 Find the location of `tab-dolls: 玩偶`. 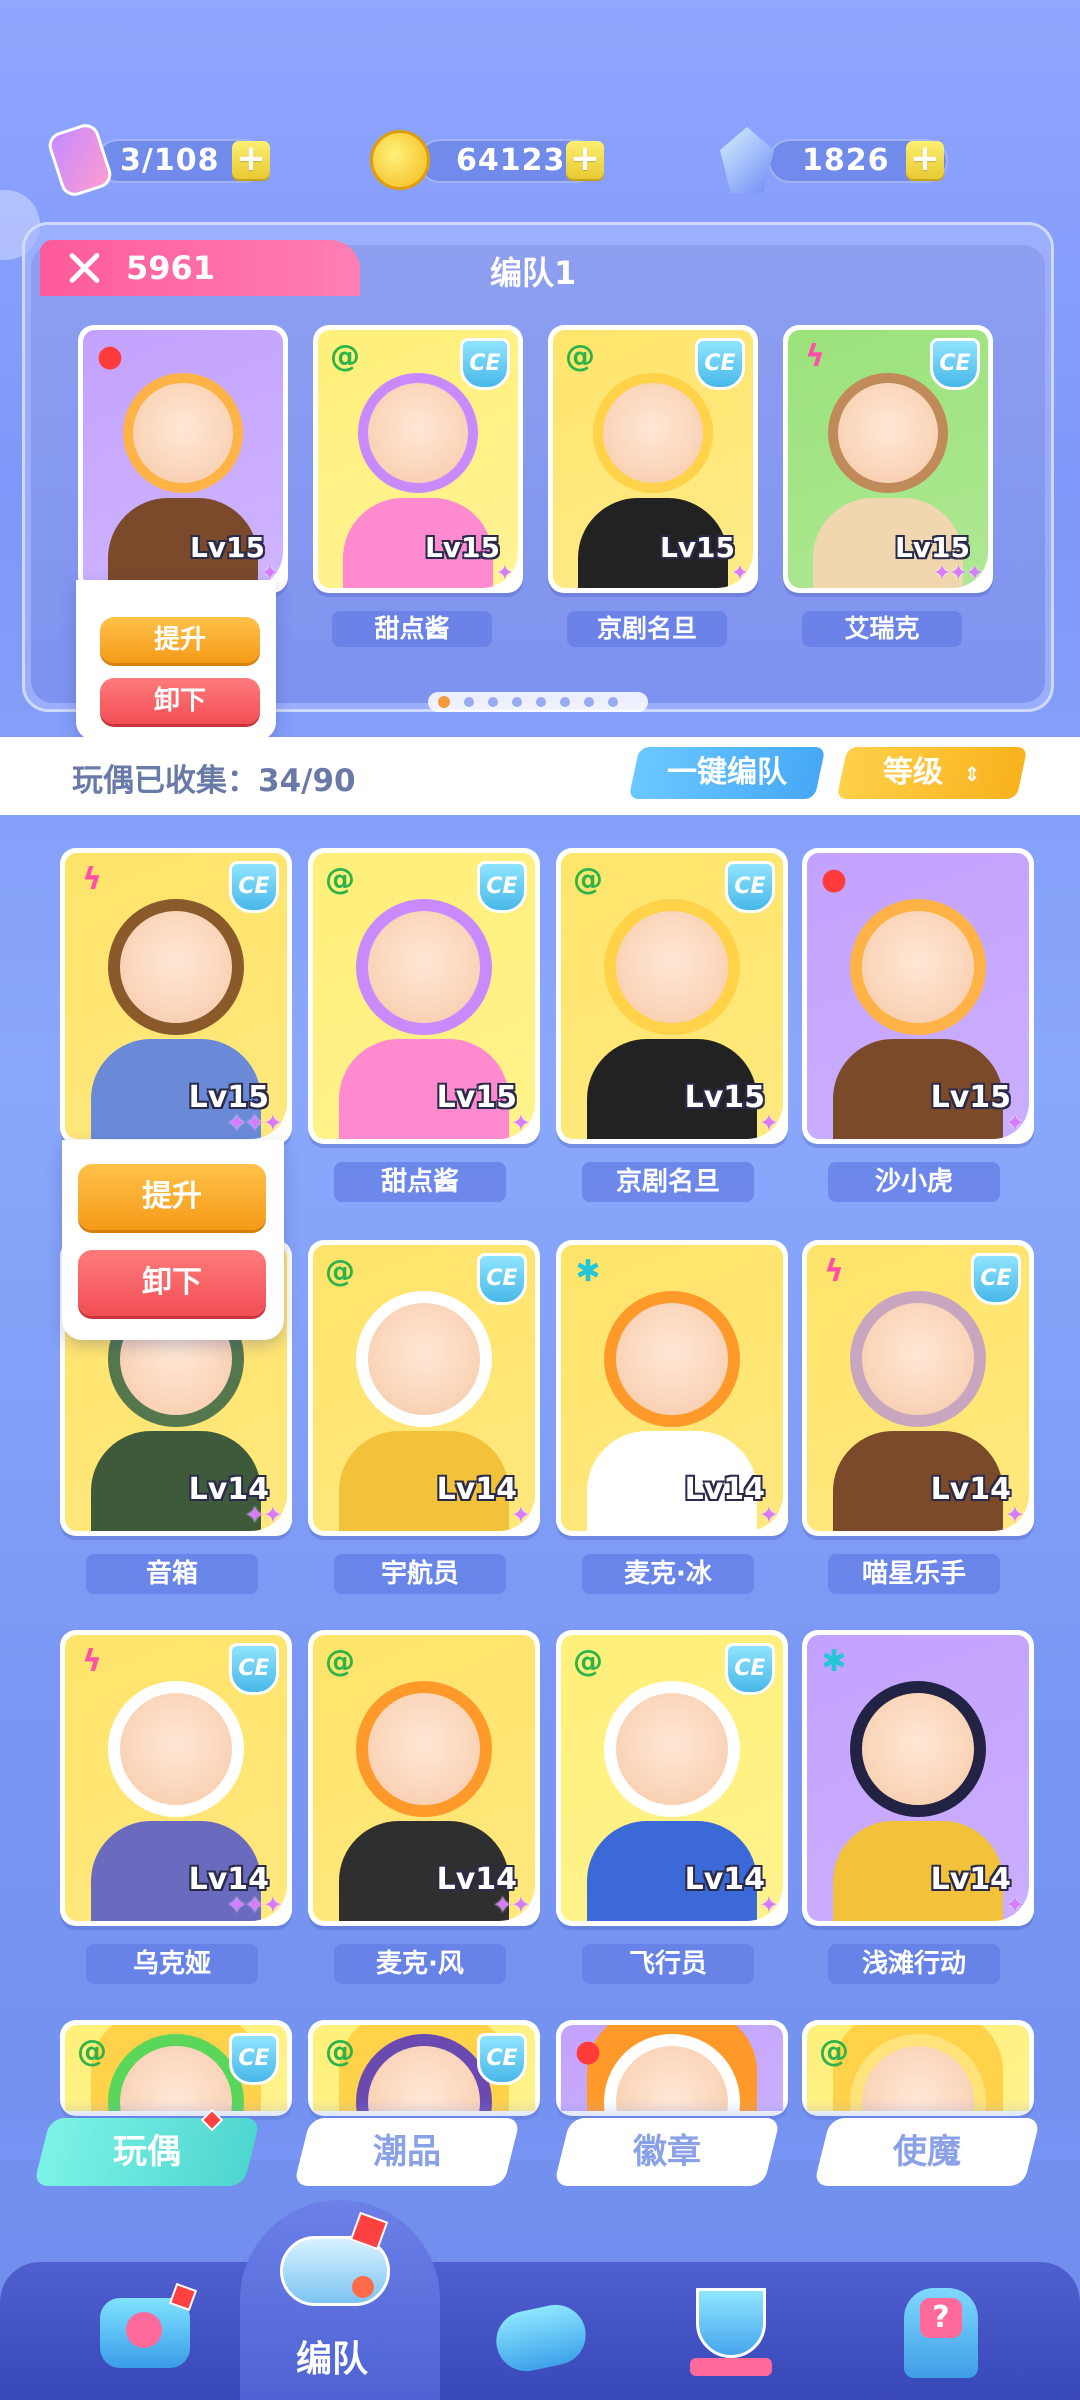

tab-dolls: 玩偶 is located at coordinates (147, 2152).